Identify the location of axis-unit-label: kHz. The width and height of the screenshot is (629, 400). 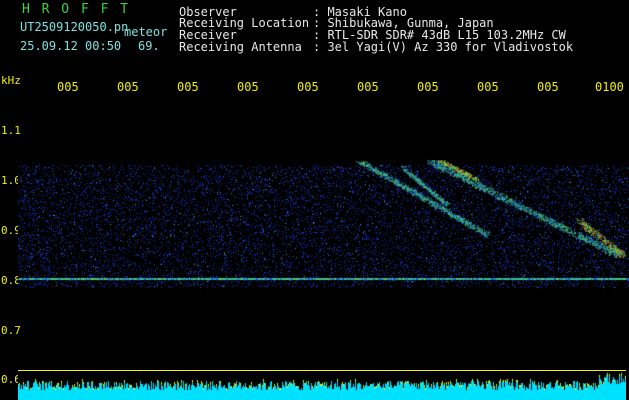
(11, 80).